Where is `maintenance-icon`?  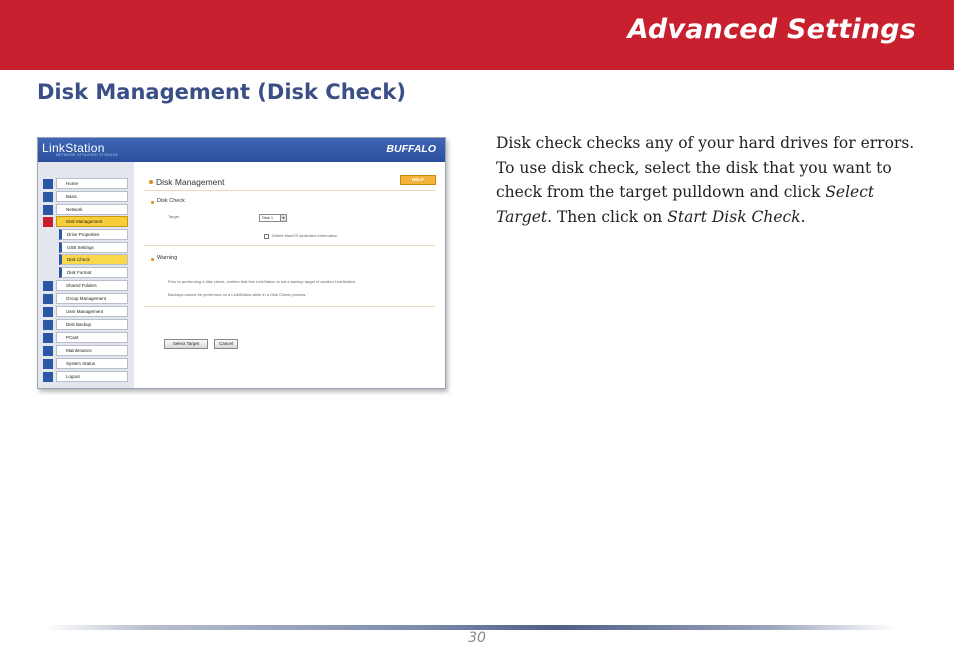 maintenance-icon is located at coordinates (48, 351).